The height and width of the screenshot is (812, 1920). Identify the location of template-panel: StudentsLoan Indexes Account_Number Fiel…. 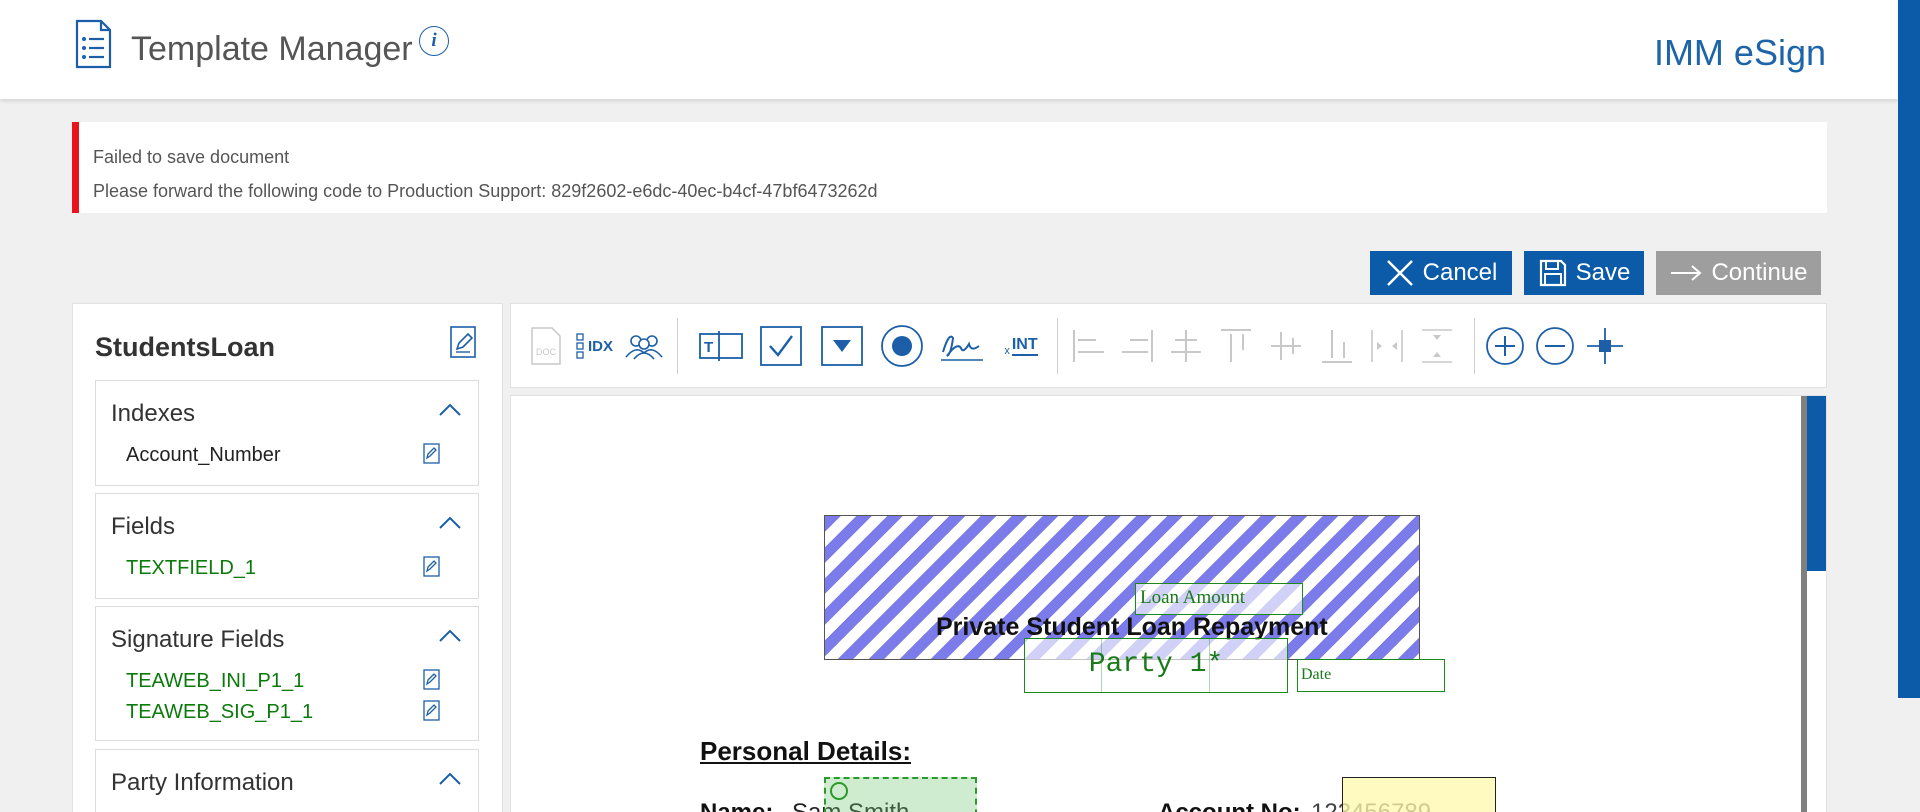
(287, 557).